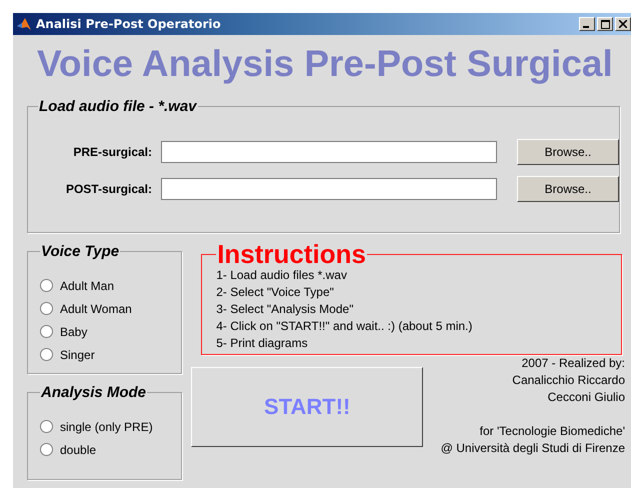 The width and height of the screenshot is (631, 488). I want to click on instruction-step: 3- Select "Analysis Mode", so click(419, 309).